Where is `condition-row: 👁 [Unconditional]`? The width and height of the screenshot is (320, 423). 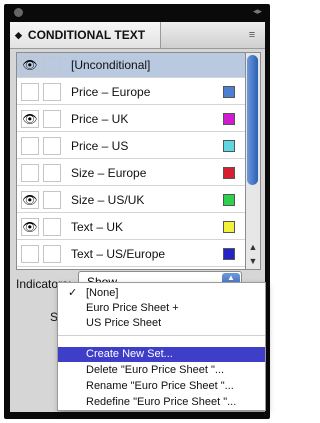
condition-row: 👁 [Unconditional] is located at coordinates (131, 65).